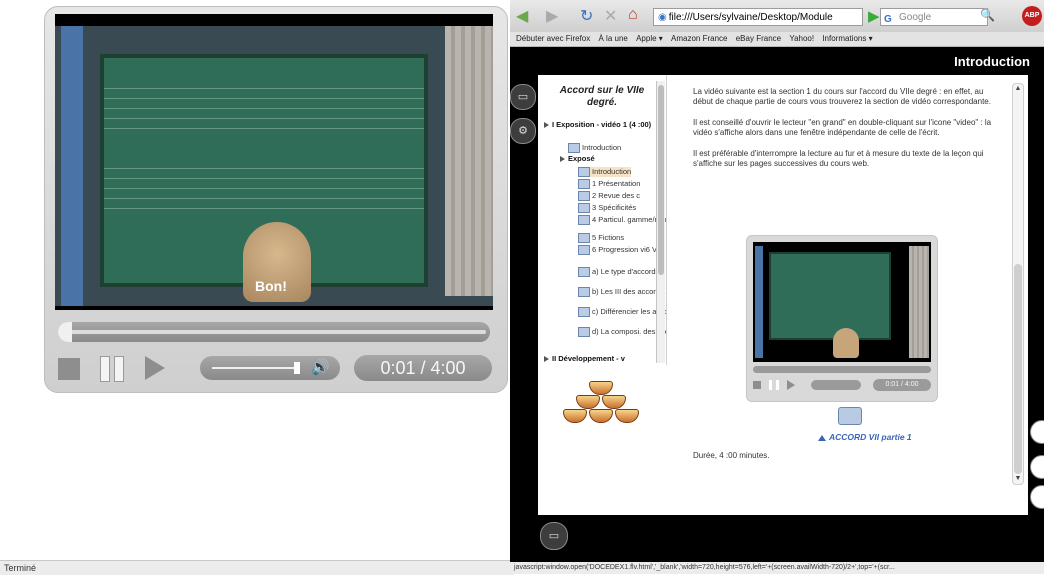 This screenshot has height=575, width=1044. Describe the element at coordinates (523, 97) in the screenshot. I see `sidebar-toggle-button: ▭` at that location.